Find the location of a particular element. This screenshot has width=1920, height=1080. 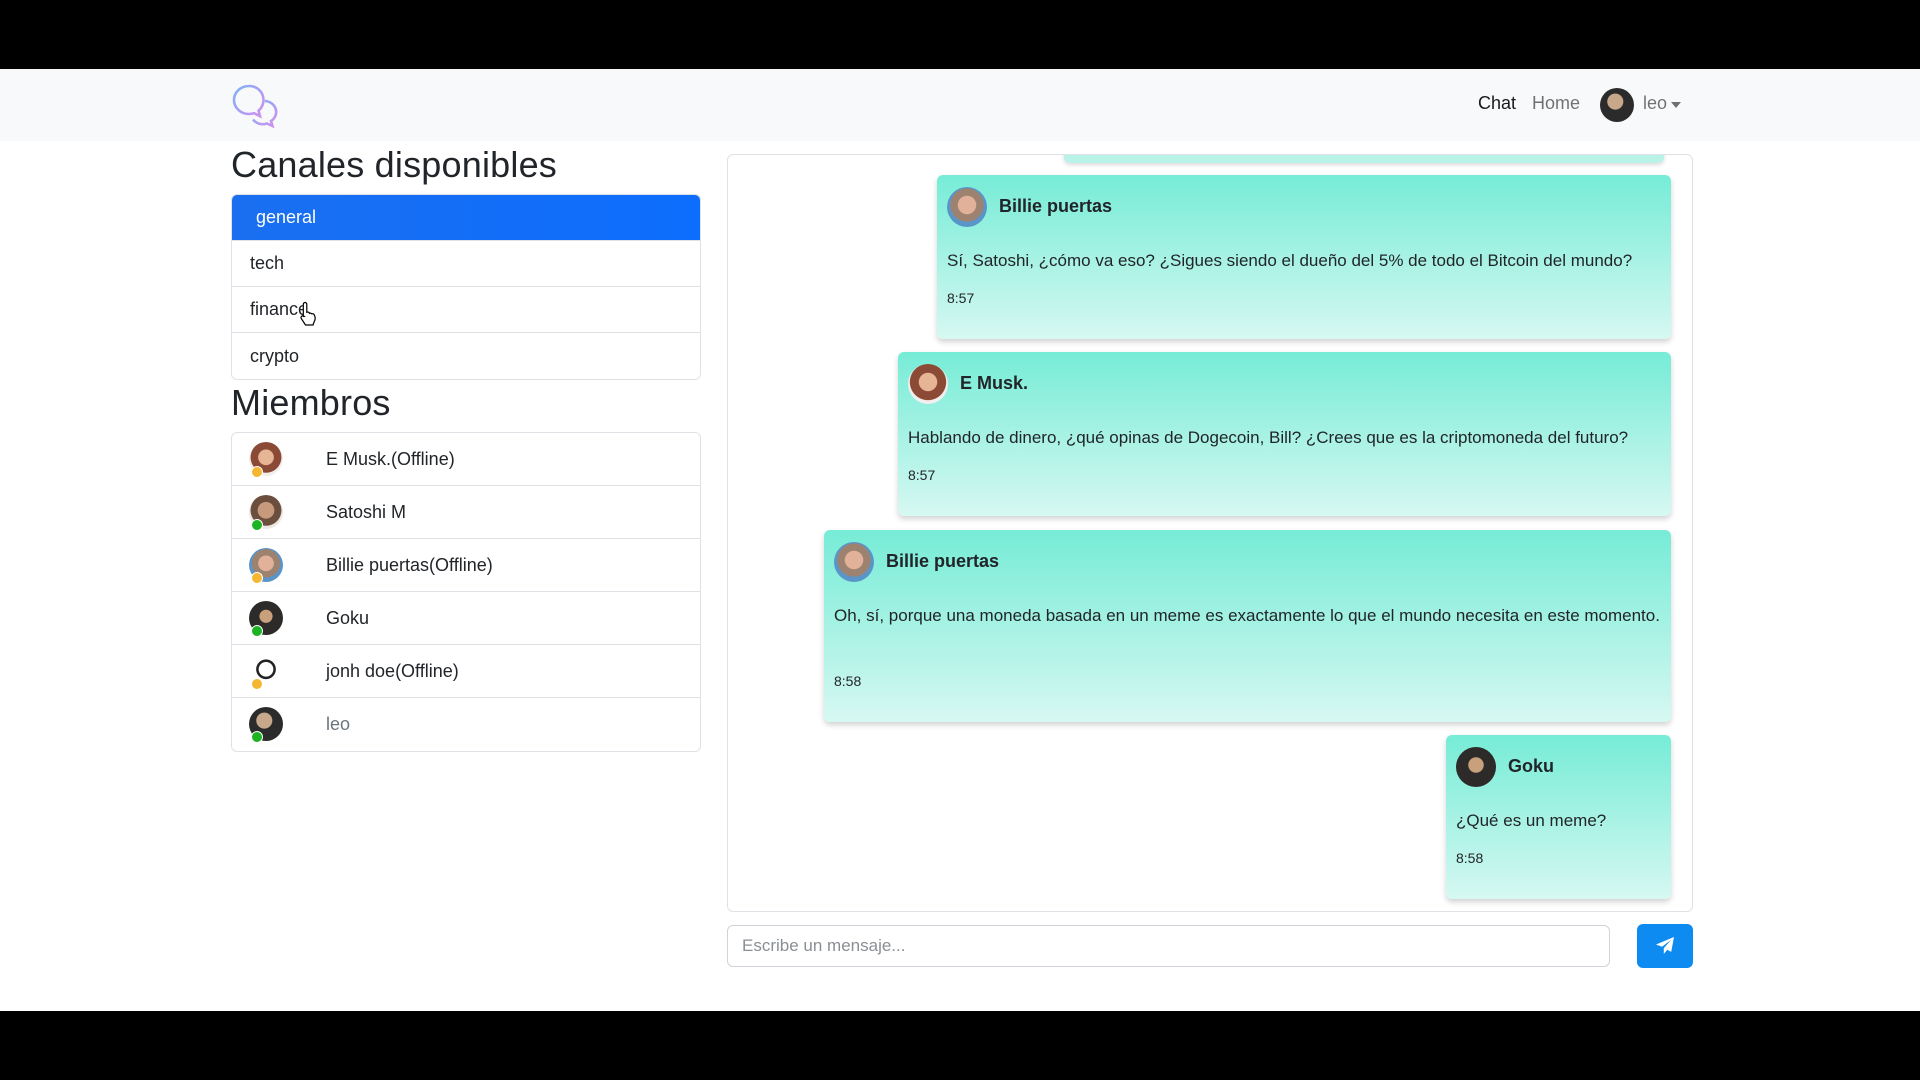

user-menu-name: leo is located at coordinates (1655, 103).